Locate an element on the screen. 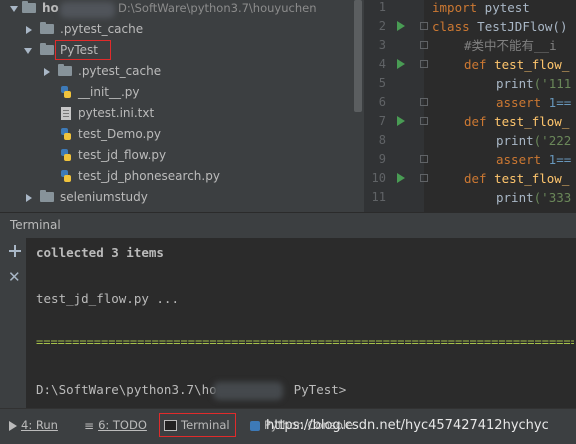  run-tool-label: 4: Run is located at coordinates (39, 425).